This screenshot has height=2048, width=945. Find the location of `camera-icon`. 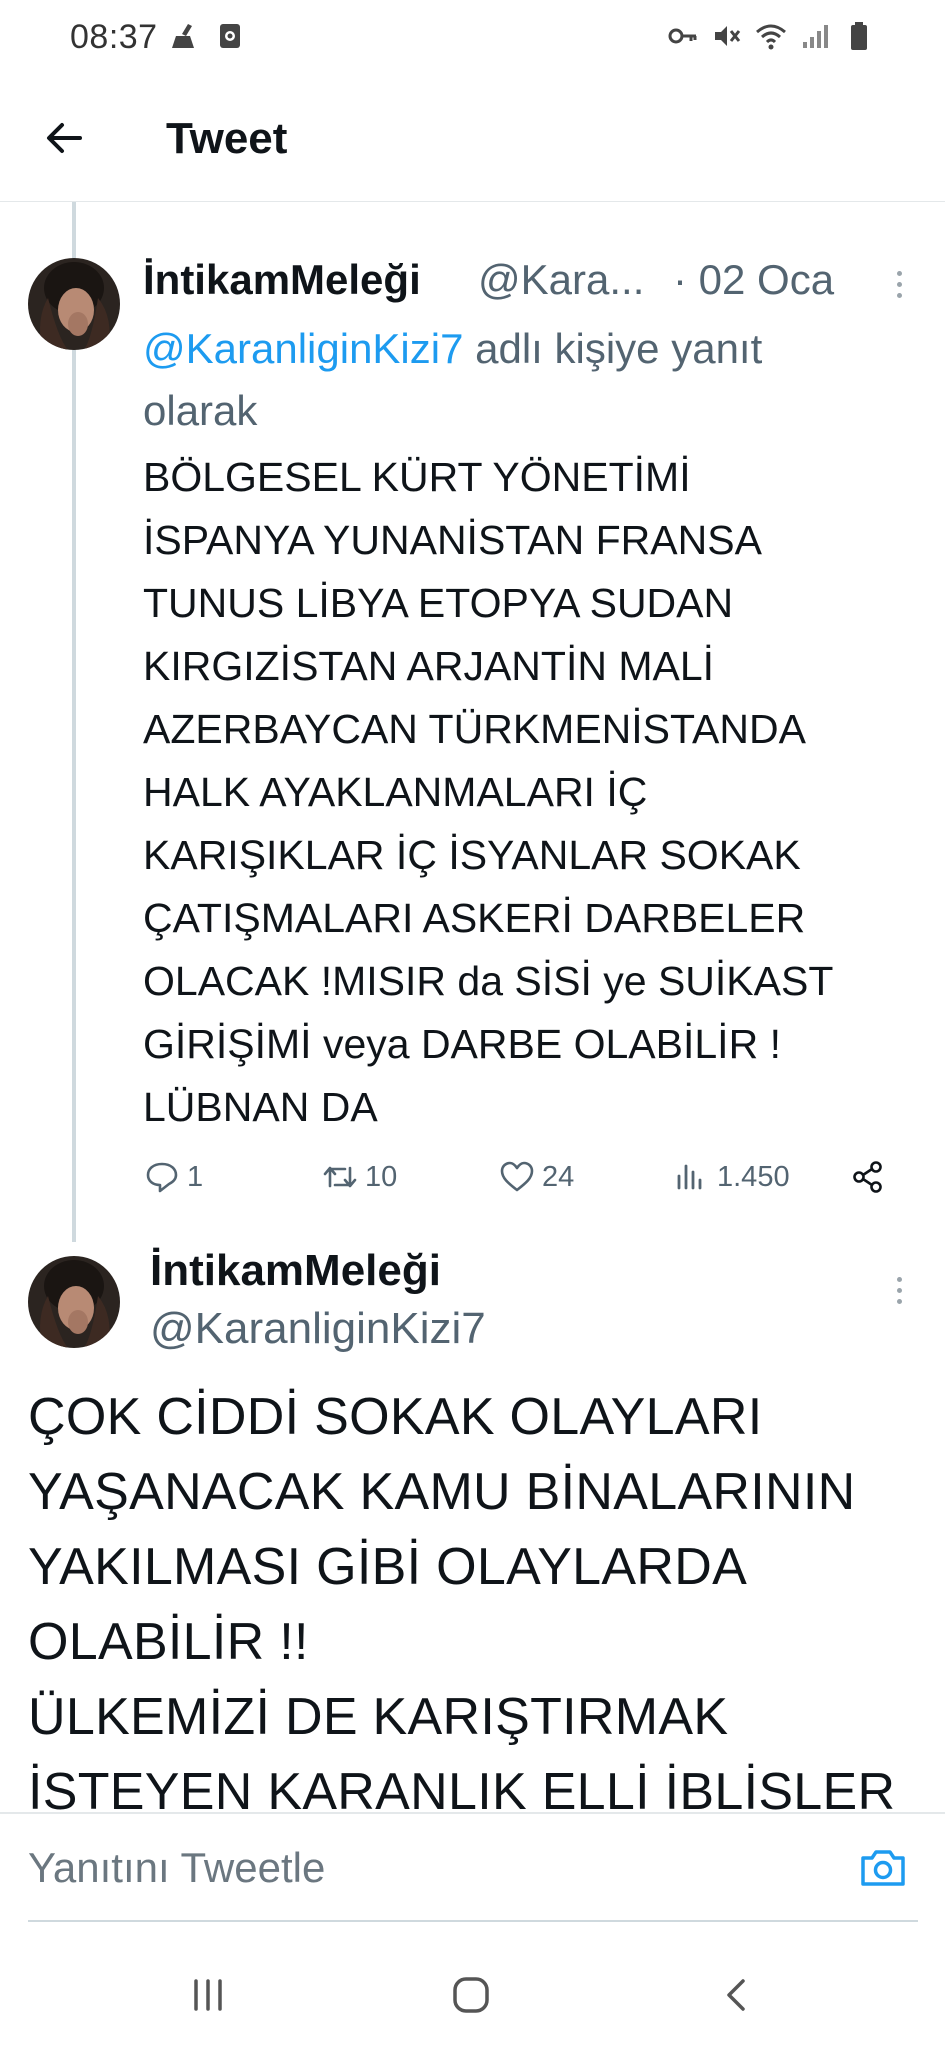

camera-icon is located at coordinates (883, 1868).